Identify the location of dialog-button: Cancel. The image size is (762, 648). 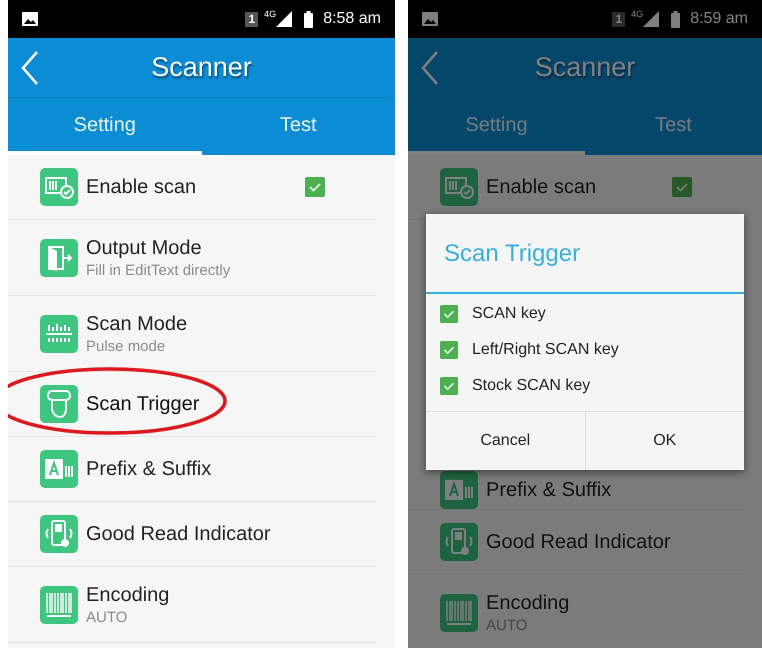
(505, 441).